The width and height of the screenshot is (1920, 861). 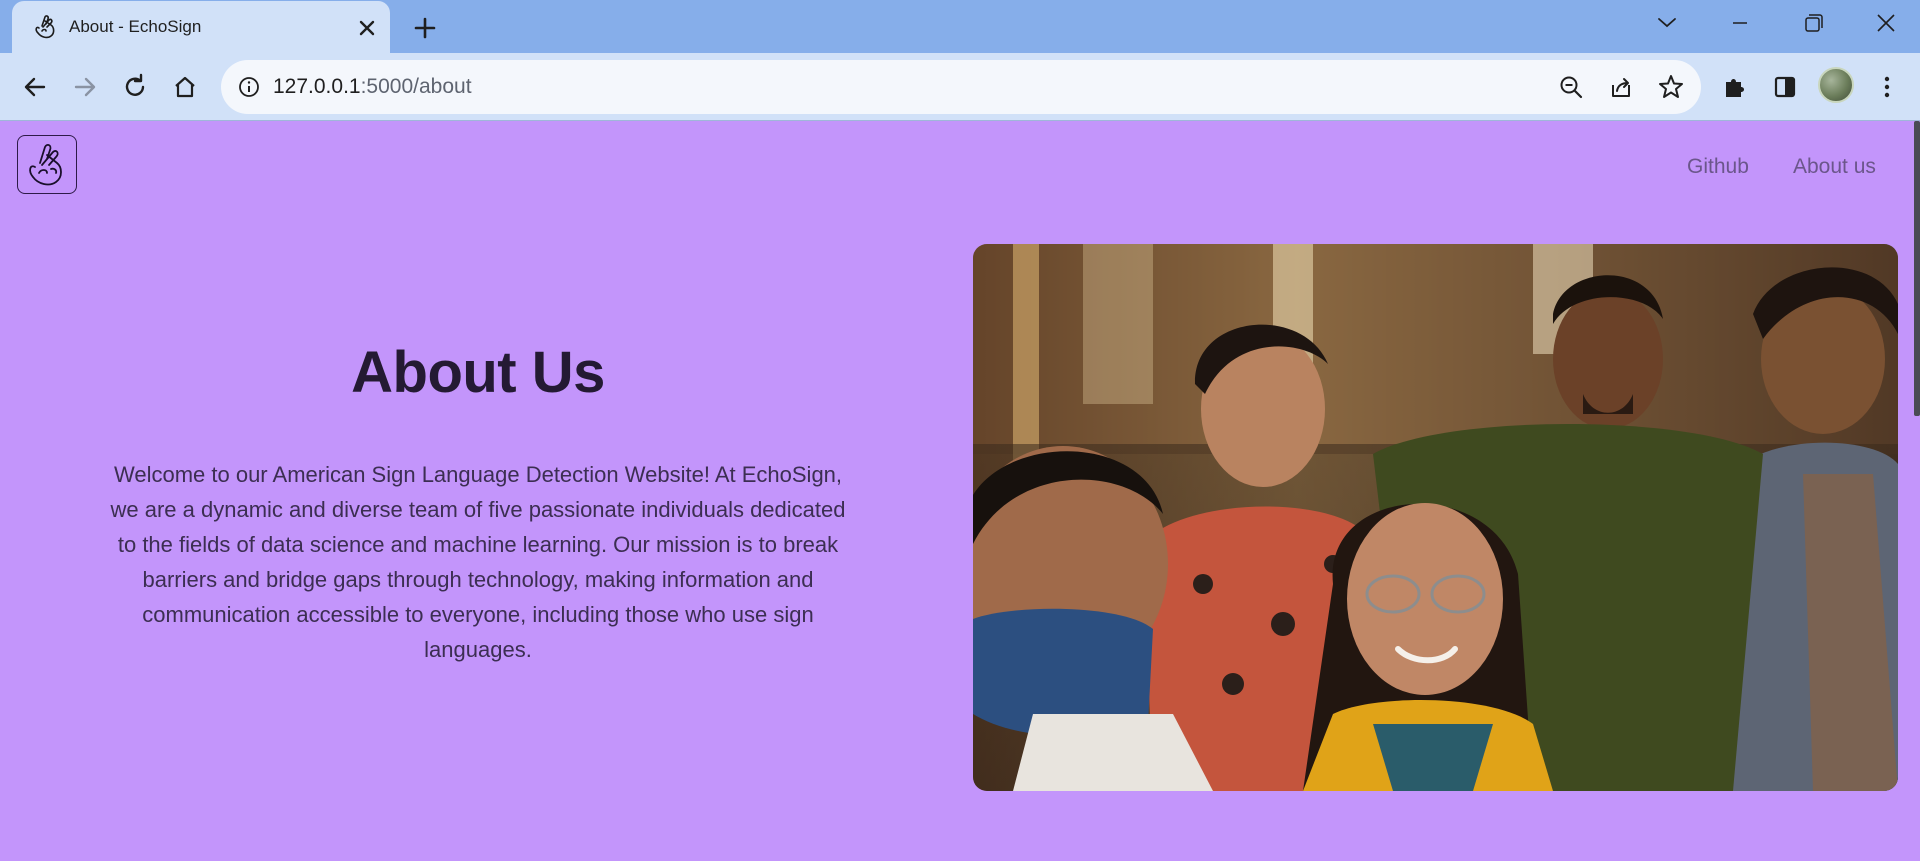 What do you see at coordinates (1813, 23) in the screenshot?
I see `restore-icon` at bounding box center [1813, 23].